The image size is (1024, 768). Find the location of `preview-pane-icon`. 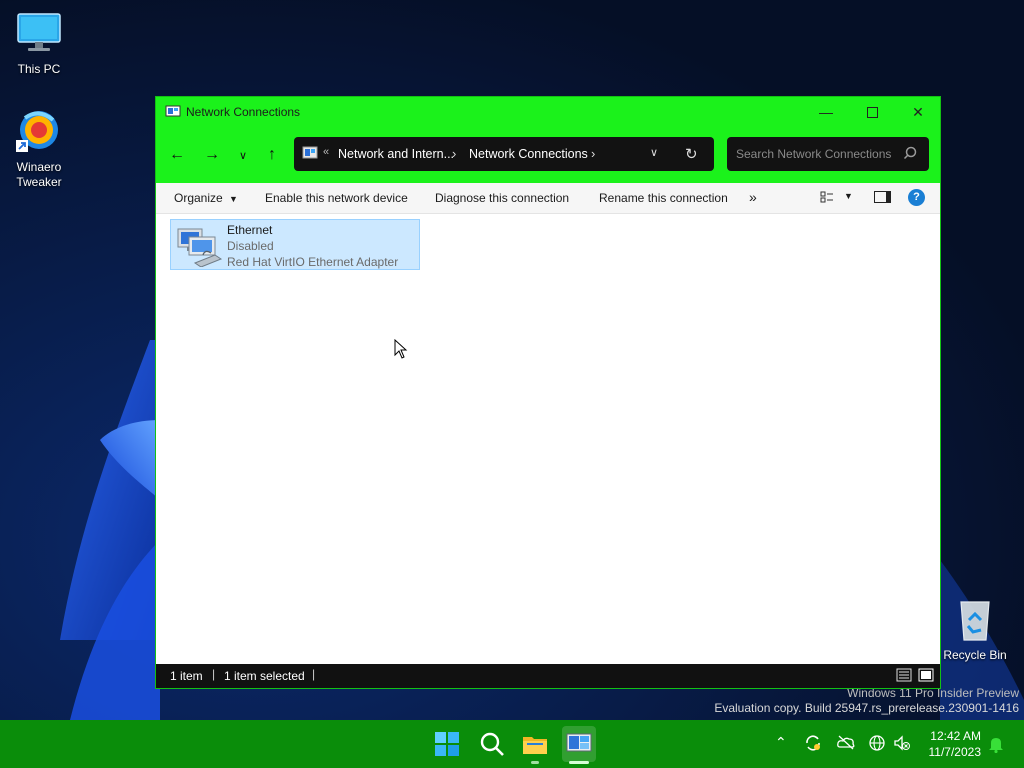

preview-pane-icon is located at coordinates (882, 197).